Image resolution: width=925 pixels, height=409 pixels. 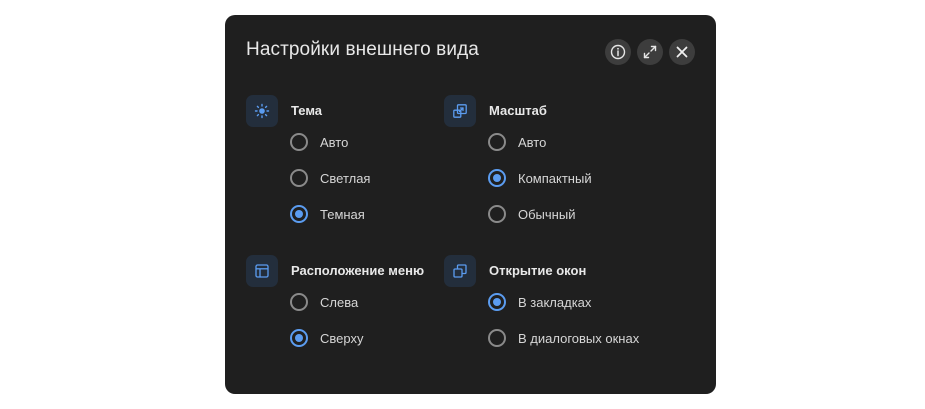 I want to click on scale-option-auto: Авто, so click(x=517, y=142).